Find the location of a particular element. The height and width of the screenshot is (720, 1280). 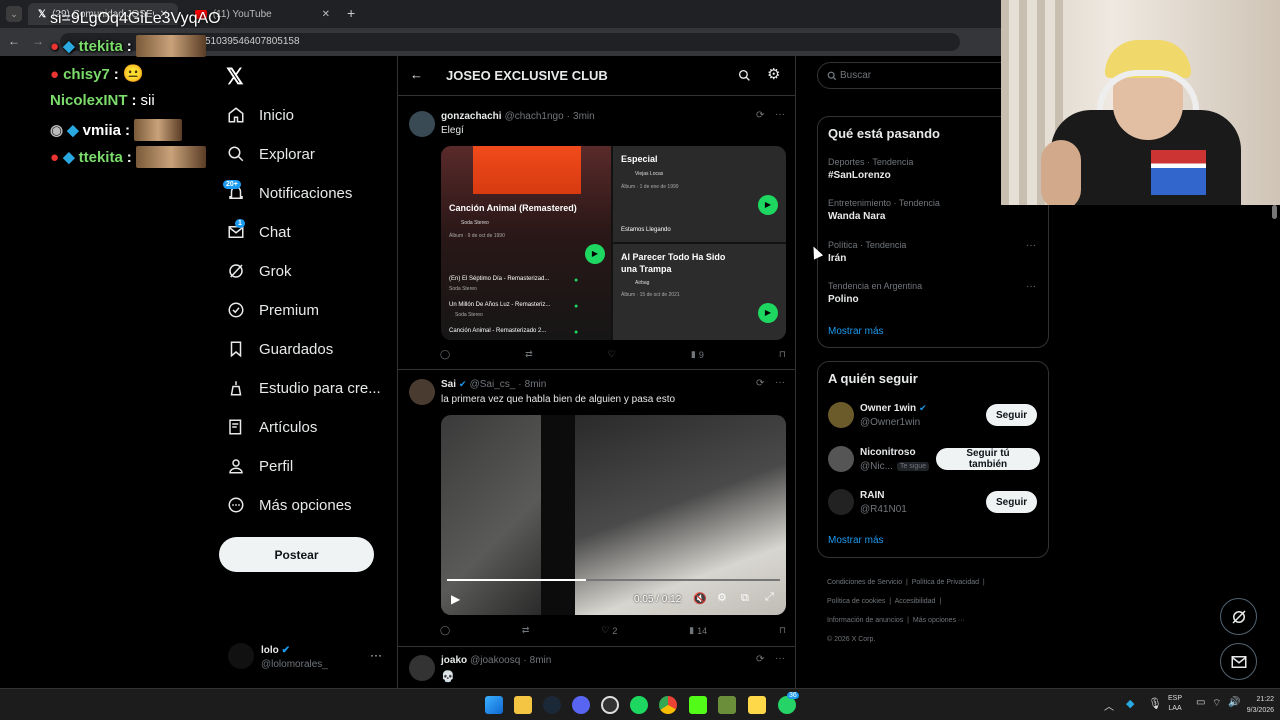

like-button: ♡ 2 is located at coordinates (609, 630).